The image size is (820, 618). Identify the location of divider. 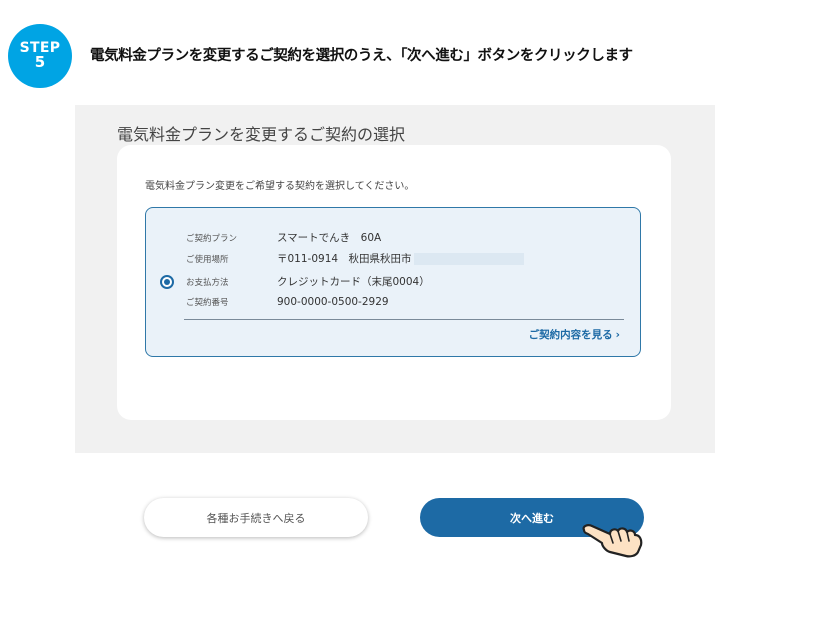
(404, 319).